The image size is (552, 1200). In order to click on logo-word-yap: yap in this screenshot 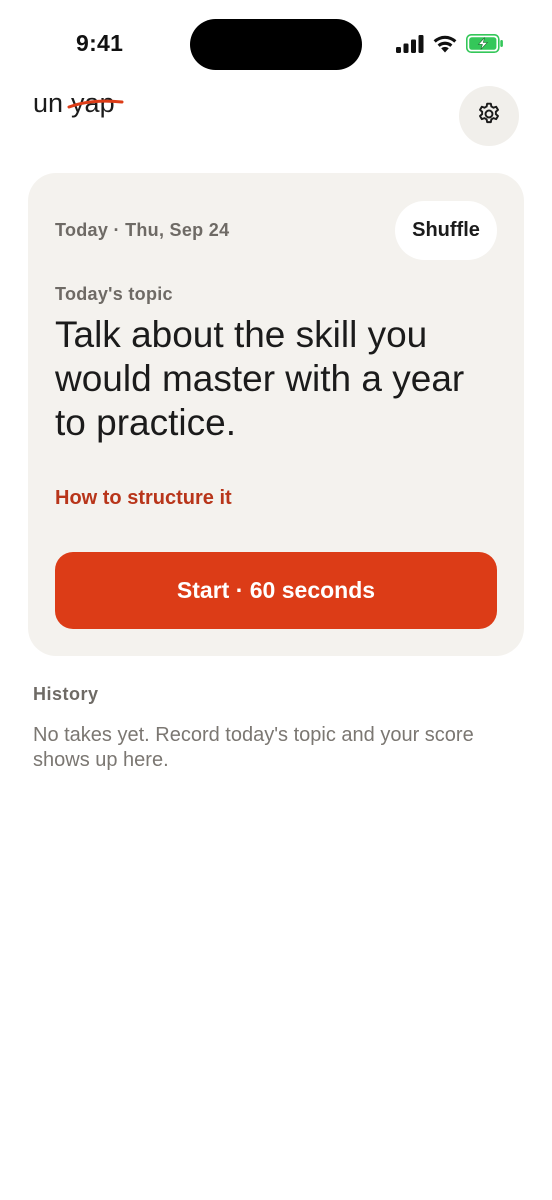, I will do `click(95, 103)`.